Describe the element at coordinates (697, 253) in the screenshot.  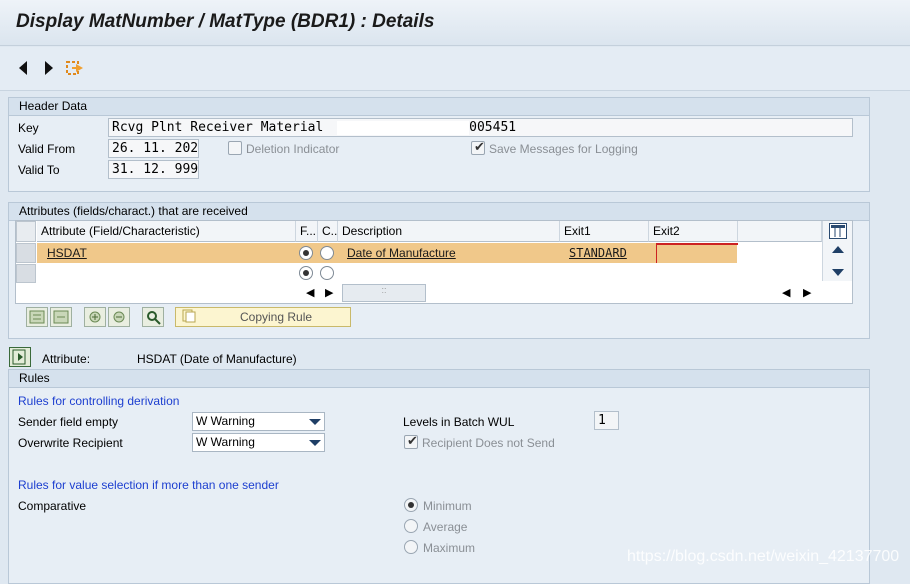
I see `exit2-cell` at that location.